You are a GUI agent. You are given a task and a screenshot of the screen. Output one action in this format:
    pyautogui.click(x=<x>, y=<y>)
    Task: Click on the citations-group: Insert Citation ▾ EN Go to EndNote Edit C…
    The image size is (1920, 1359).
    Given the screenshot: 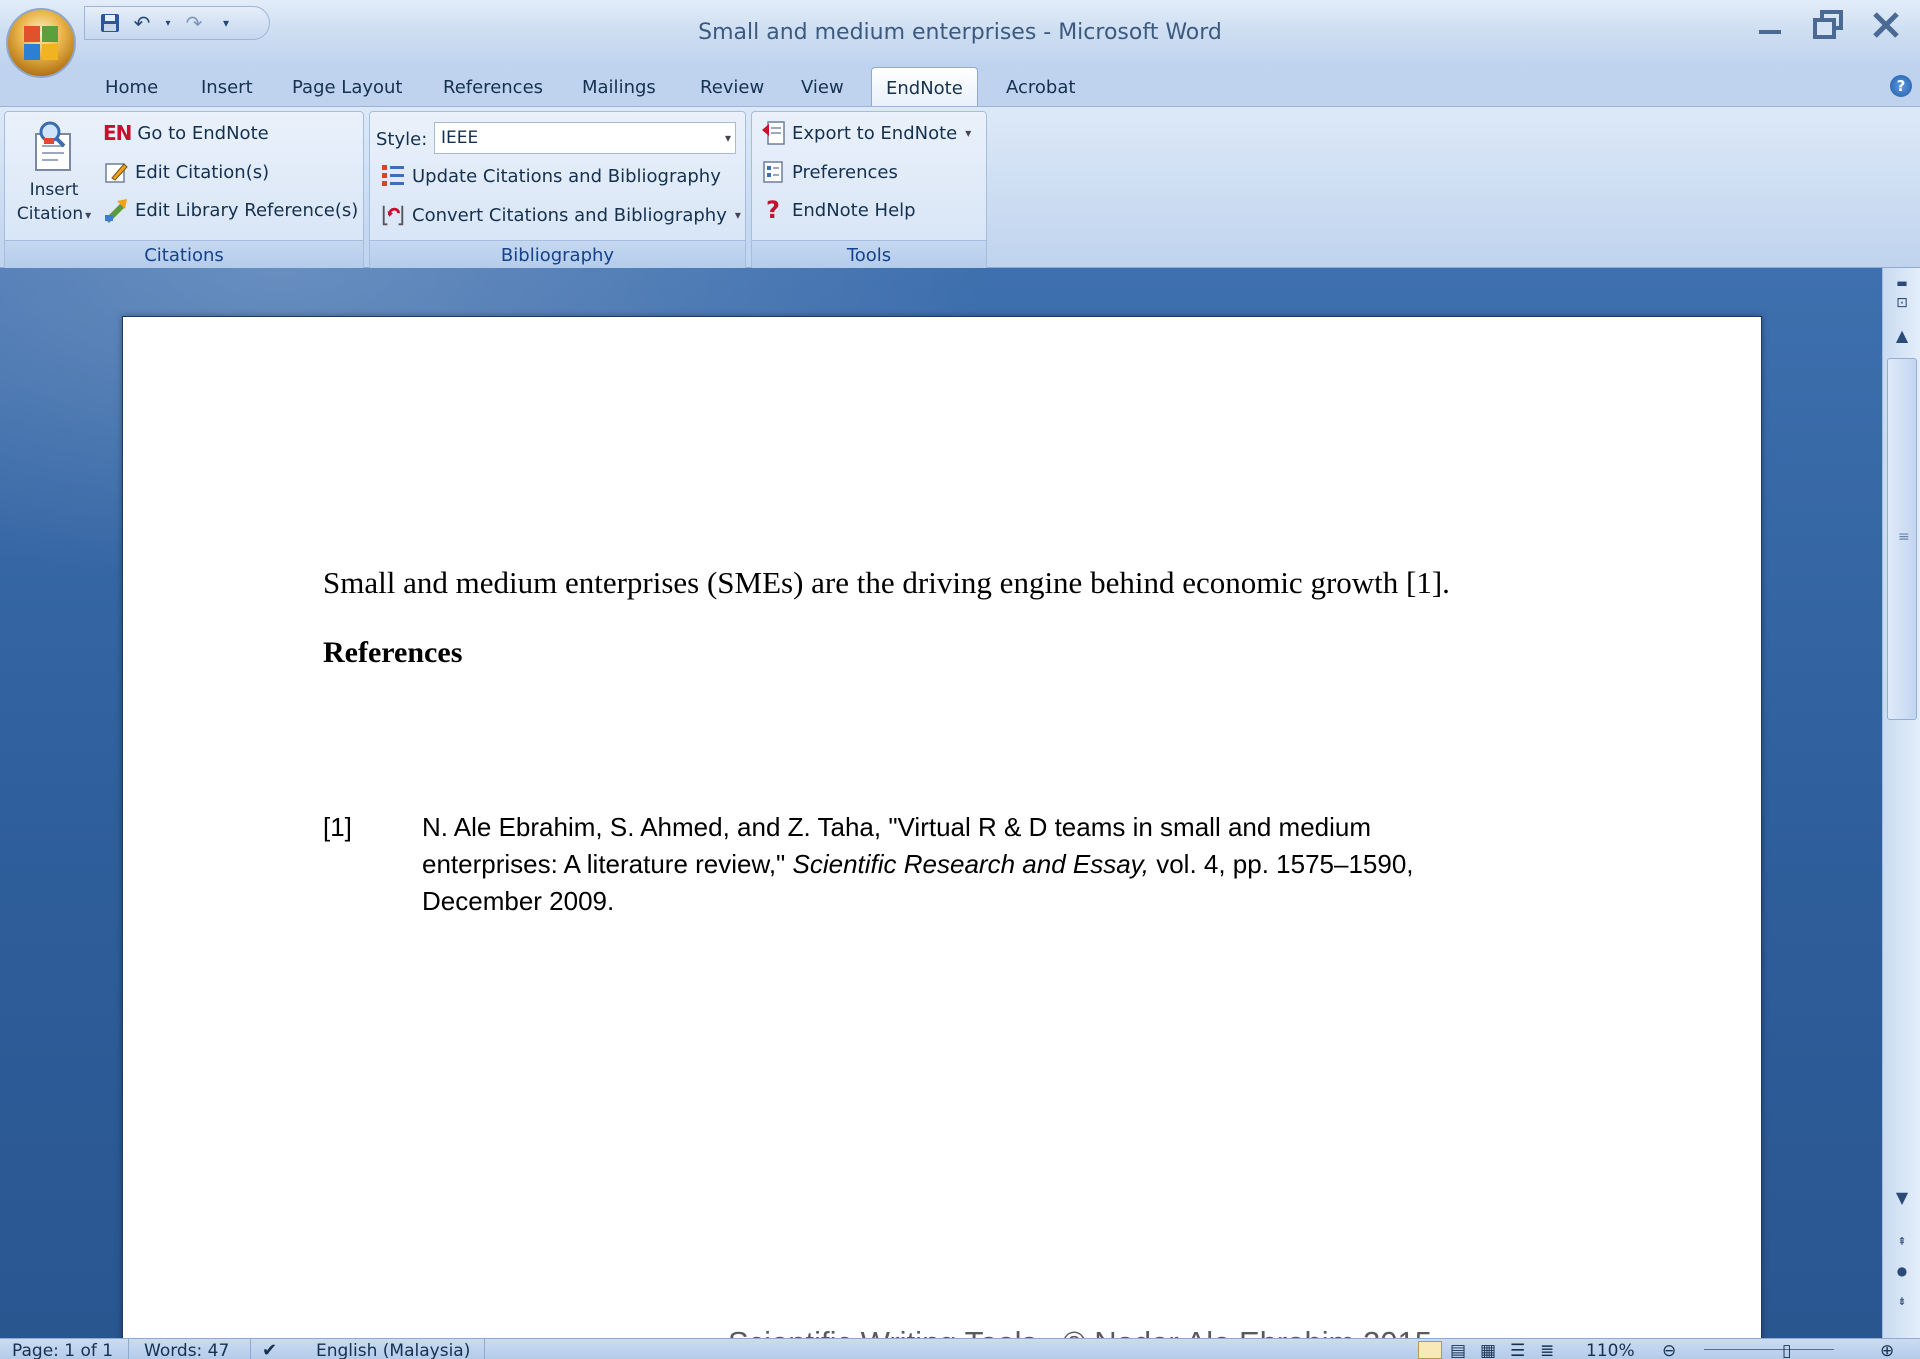 What is the action you would take?
    pyautogui.click(x=184, y=191)
    